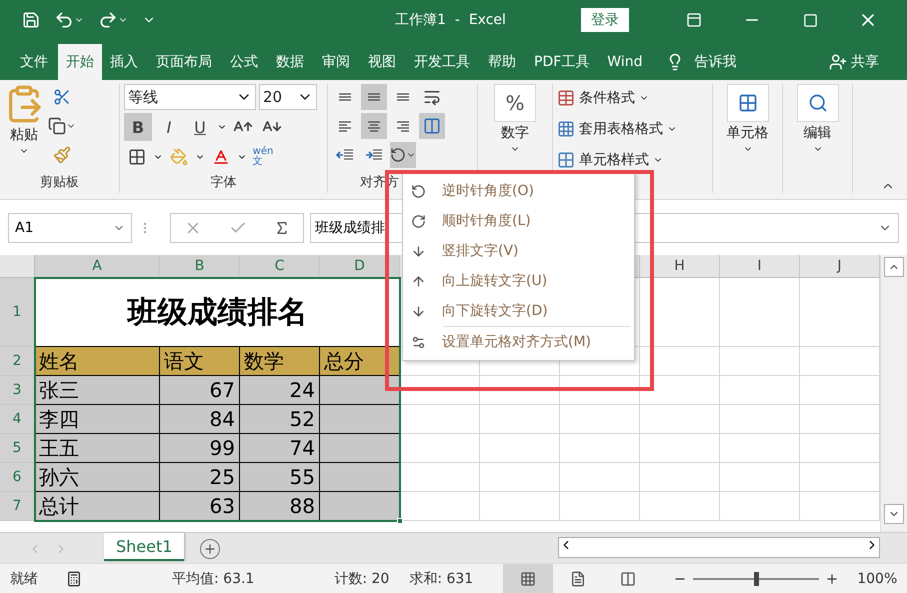  What do you see at coordinates (502, 62) in the screenshot?
I see `ribbon-tab: 帮助` at bounding box center [502, 62].